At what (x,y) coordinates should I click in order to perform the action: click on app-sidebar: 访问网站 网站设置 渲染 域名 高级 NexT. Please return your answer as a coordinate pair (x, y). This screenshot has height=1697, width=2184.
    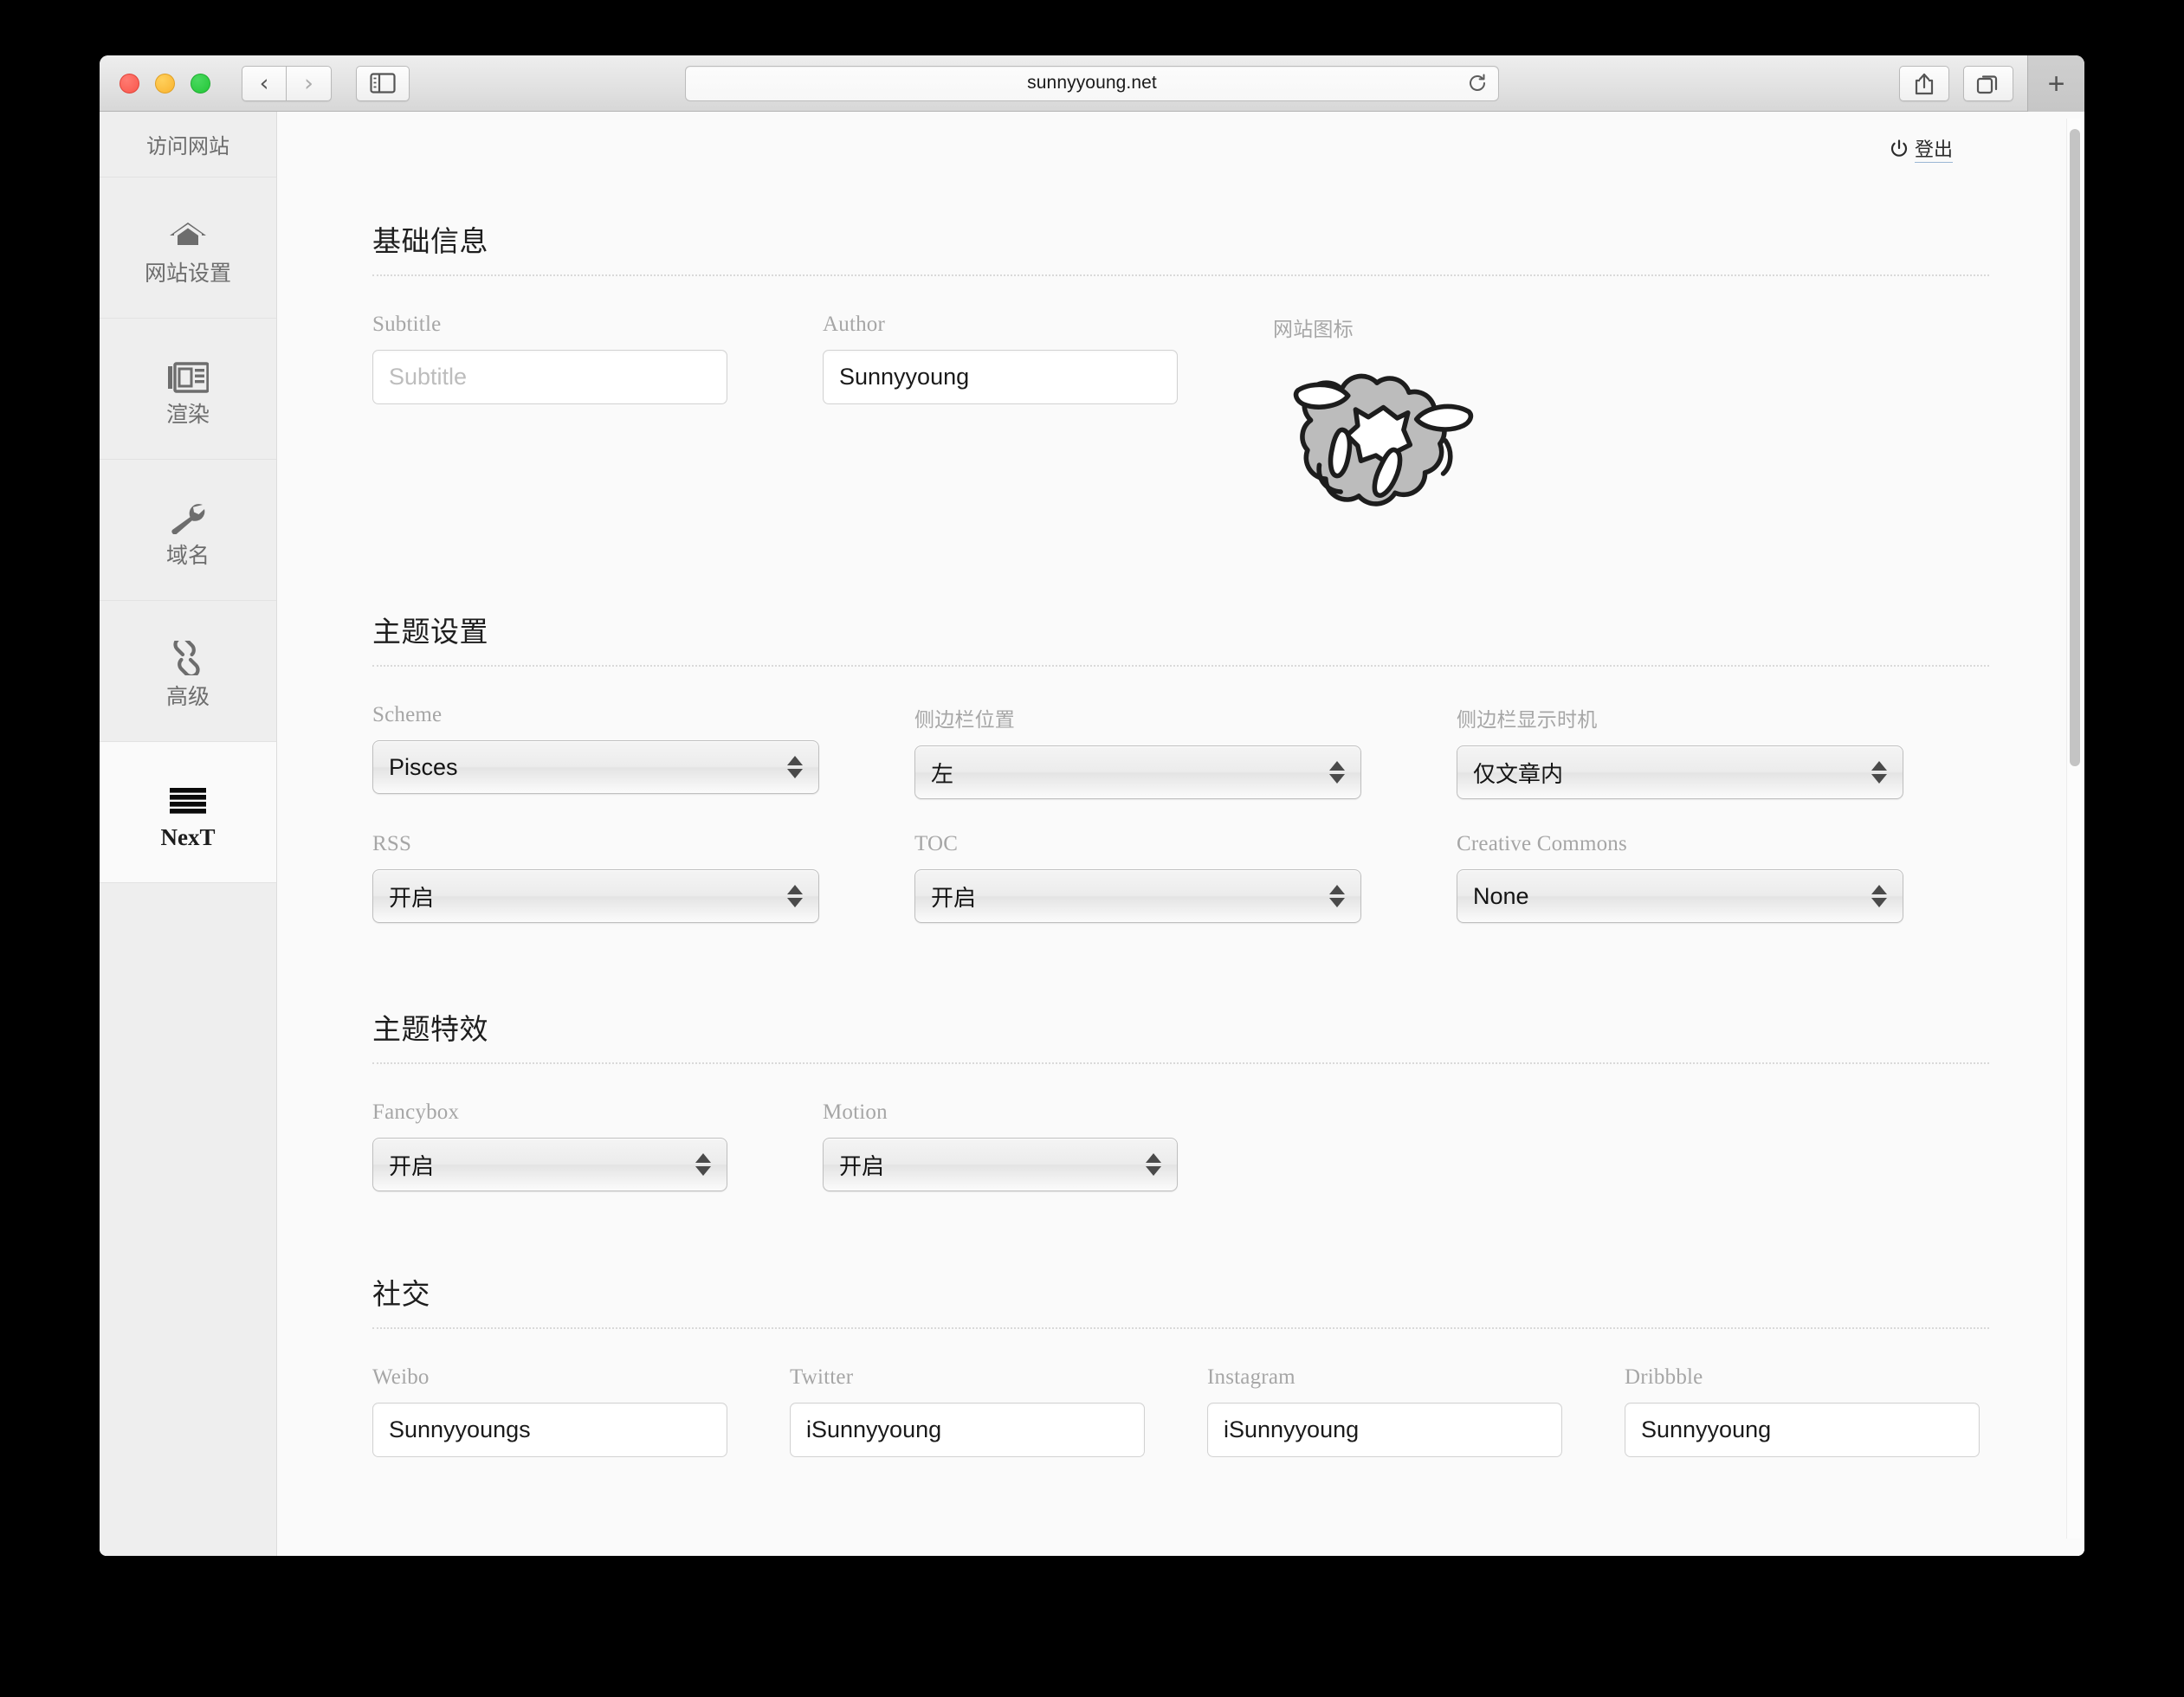
    Looking at the image, I should click on (188, 834).